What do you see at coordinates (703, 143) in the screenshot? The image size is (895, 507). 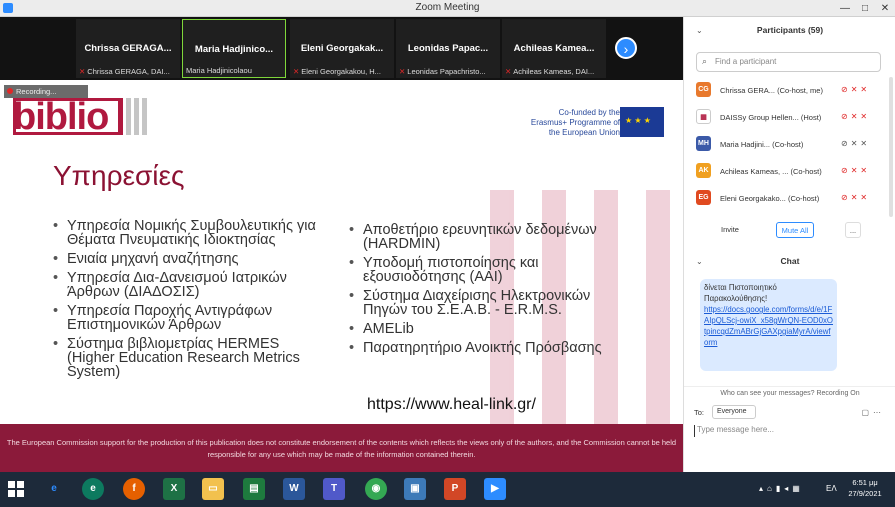 I see `avatar: MH` at bounding box center [703, 143].